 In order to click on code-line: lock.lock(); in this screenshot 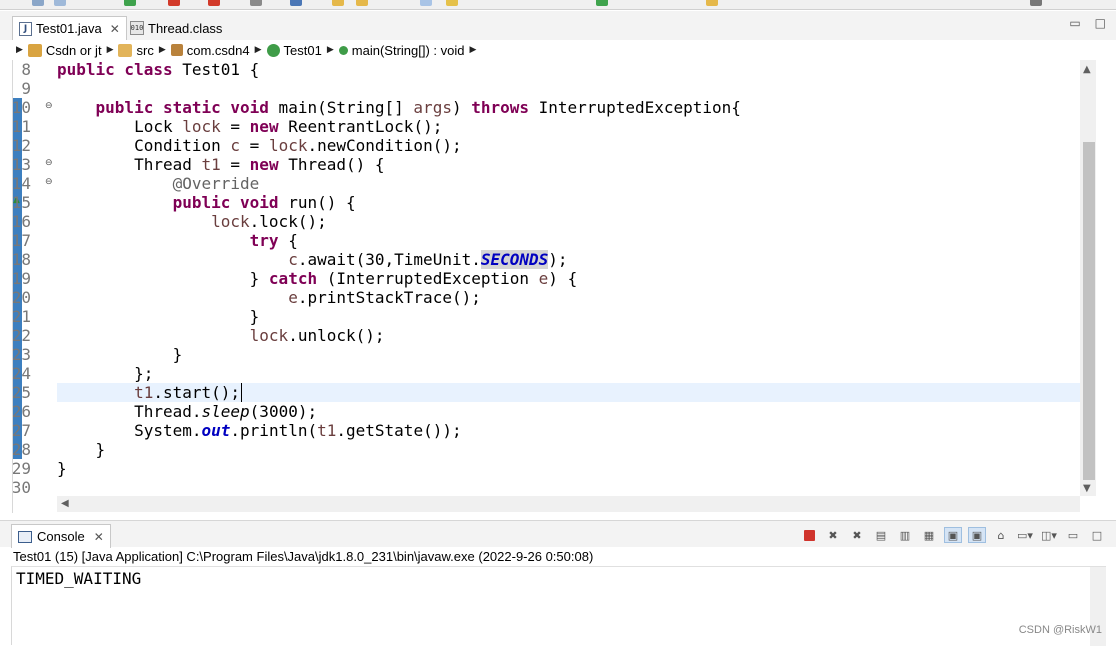, I will do `click(269, 221)`.